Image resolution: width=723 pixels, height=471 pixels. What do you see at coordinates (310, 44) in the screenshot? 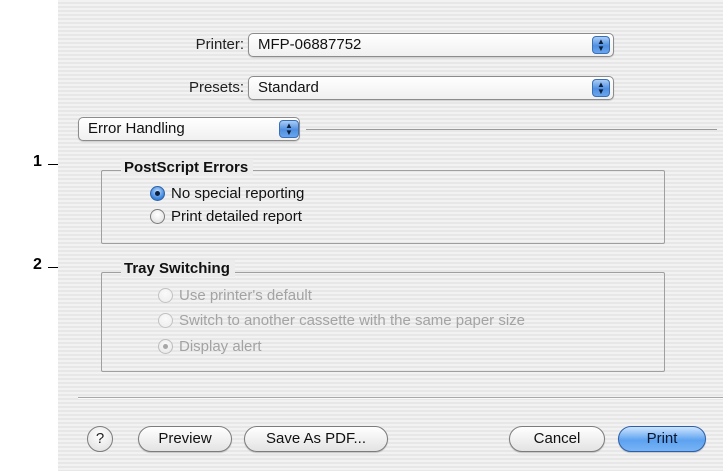
I see `printer-value: MFP-06887752` at bounding box center [310, 44].